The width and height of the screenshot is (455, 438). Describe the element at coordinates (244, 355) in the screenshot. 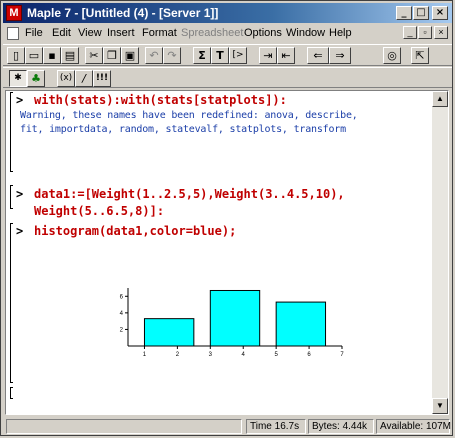

I see `x-tick-label: 4` at that location.